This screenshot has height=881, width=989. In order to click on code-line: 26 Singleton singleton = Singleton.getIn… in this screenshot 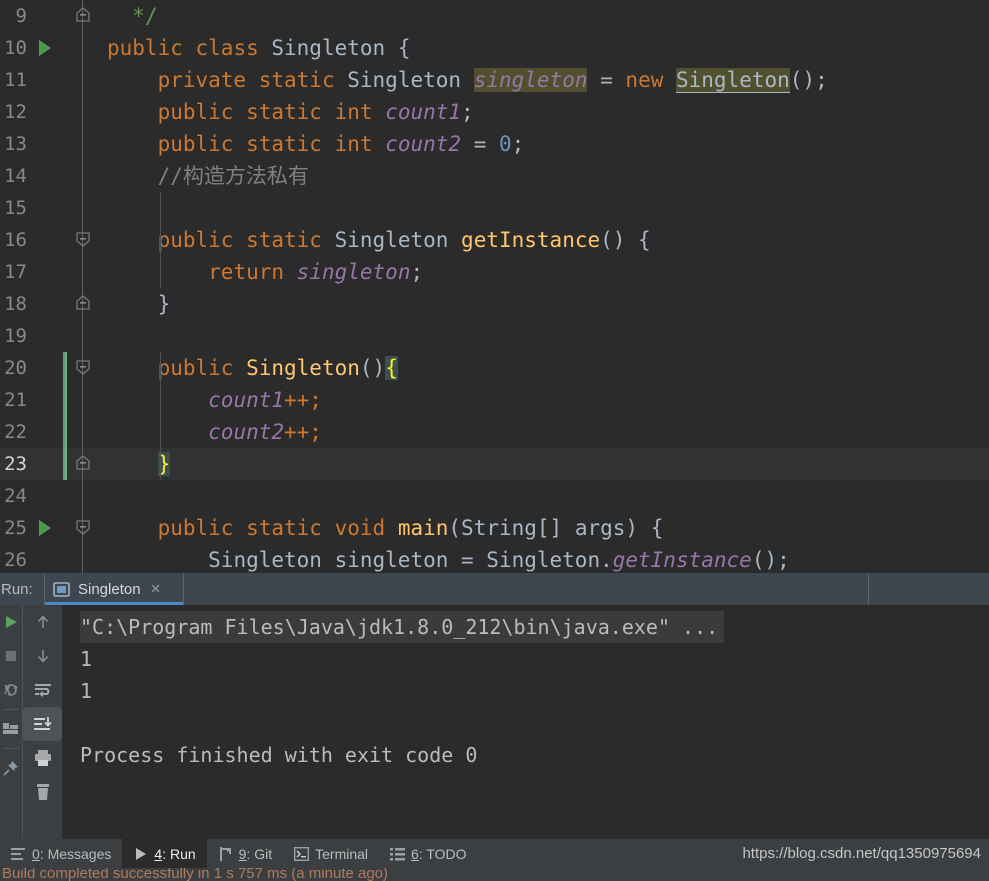, I will do `click(494, 558)`.